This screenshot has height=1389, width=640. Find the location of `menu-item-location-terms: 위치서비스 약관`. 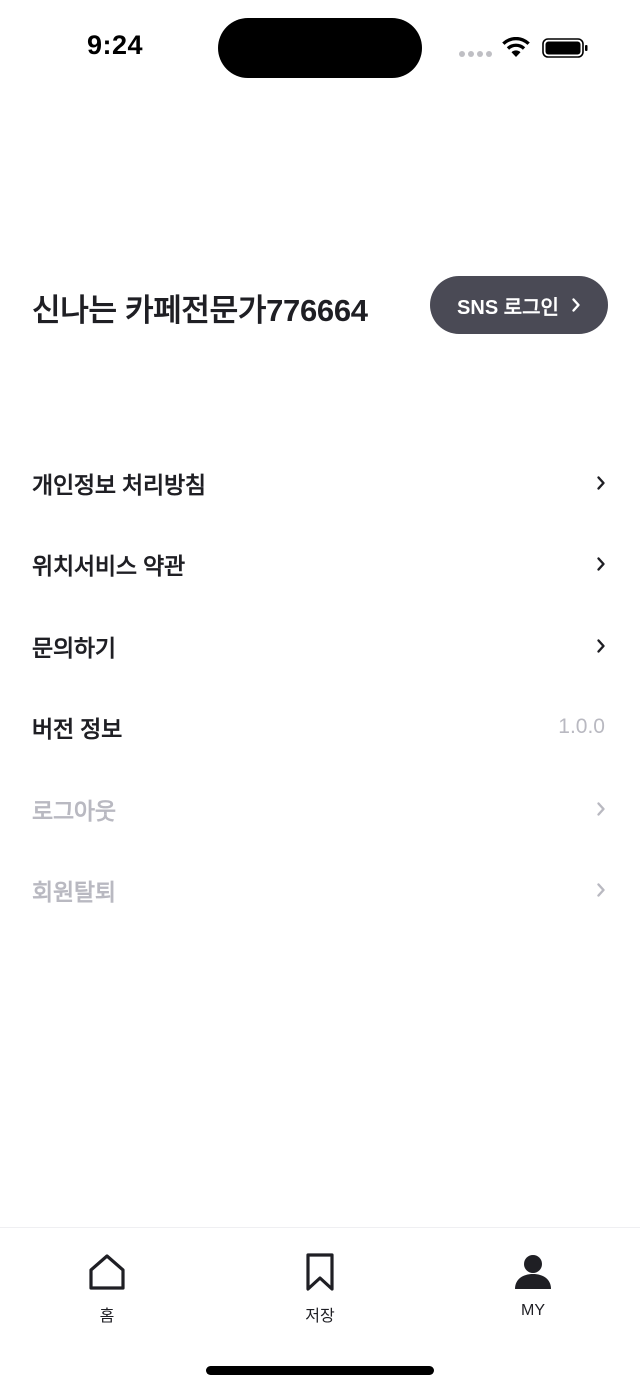

menu-item-location-terms: 위치서비스 약관 is located at coordinates (320, 565).